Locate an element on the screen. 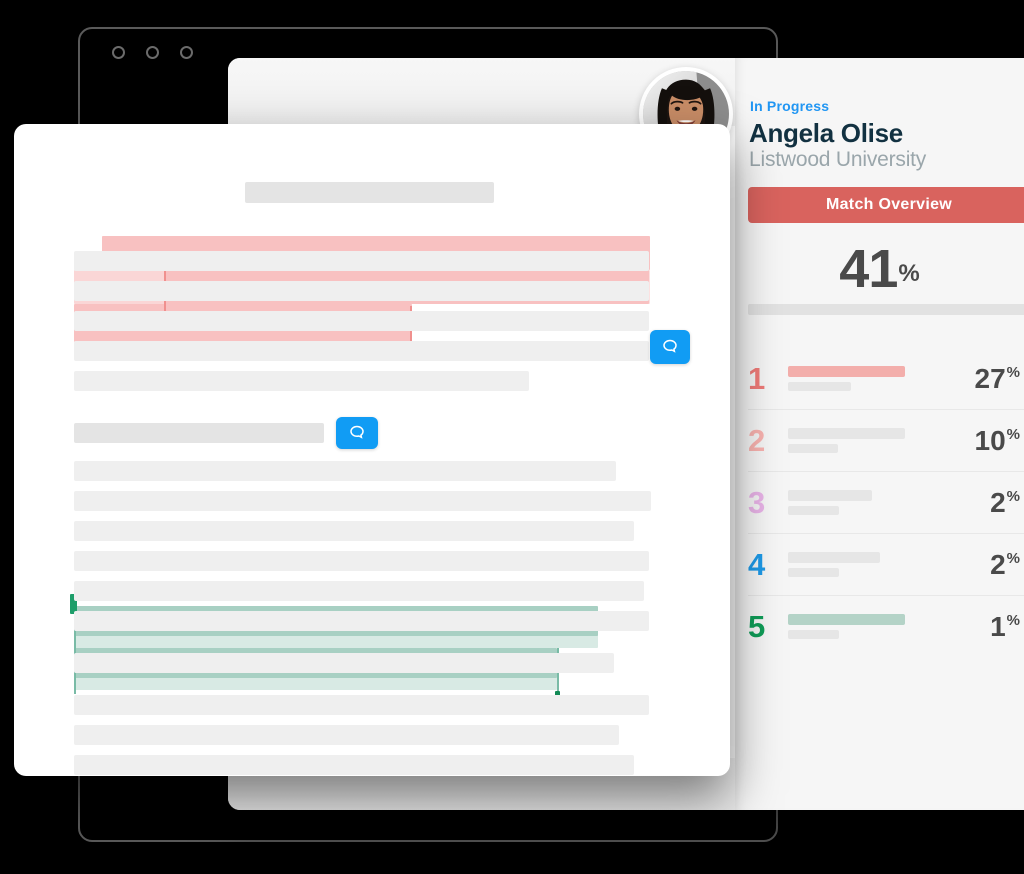 This screenshot has width=1024, height=874. rank-number: 2 is located at coordinates (757, 440).